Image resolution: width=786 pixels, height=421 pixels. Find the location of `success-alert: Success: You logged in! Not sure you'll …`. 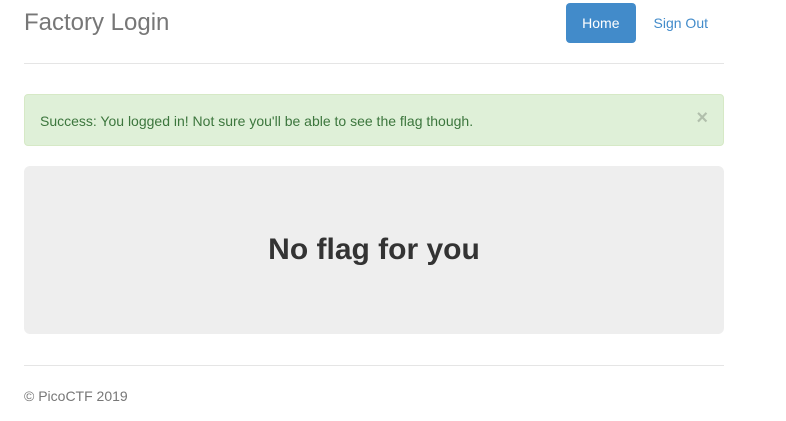

success-alert: Success: You logged in! Not sure you'll … is located at coordinates (374, 120).